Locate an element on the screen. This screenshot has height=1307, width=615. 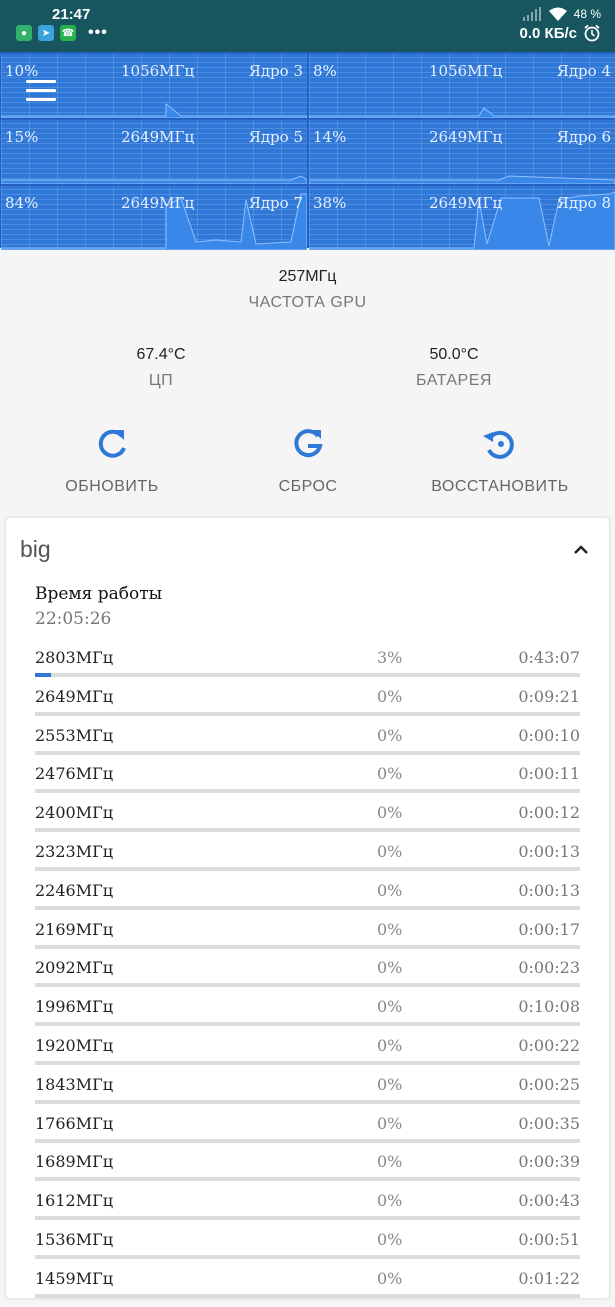
row-time: 0:01:22 is located at coordinates (549, 1278).